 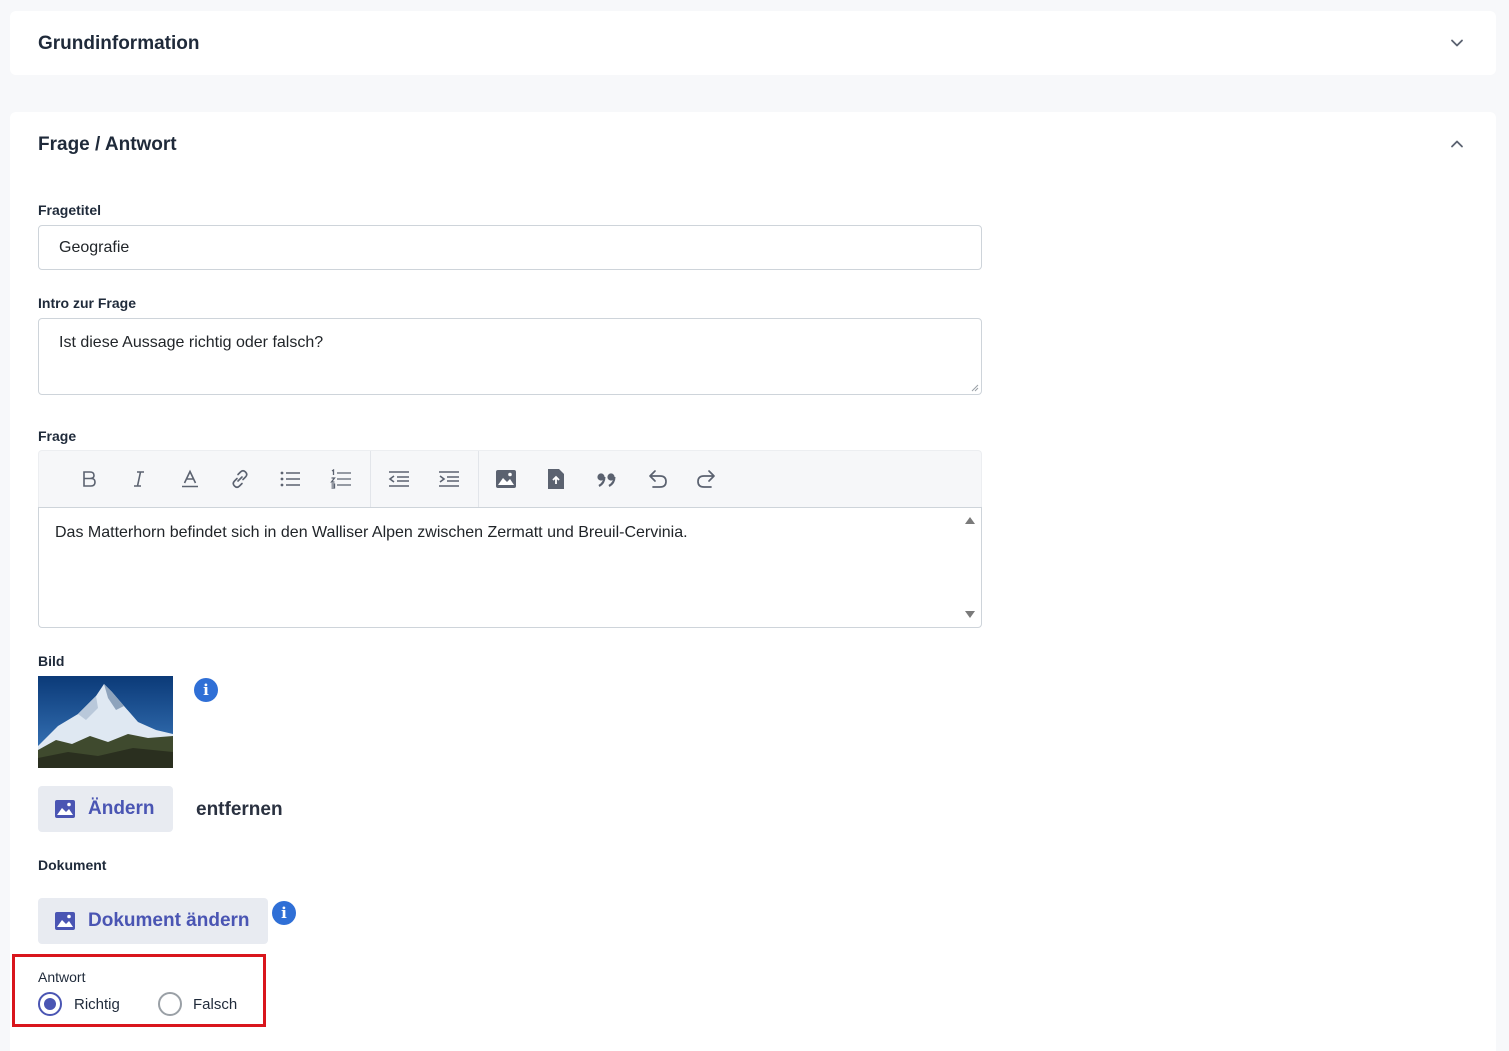 I want to click on intro-text: Ist diese Aussage richtig oder falsch?, so click(x=191, y=342).